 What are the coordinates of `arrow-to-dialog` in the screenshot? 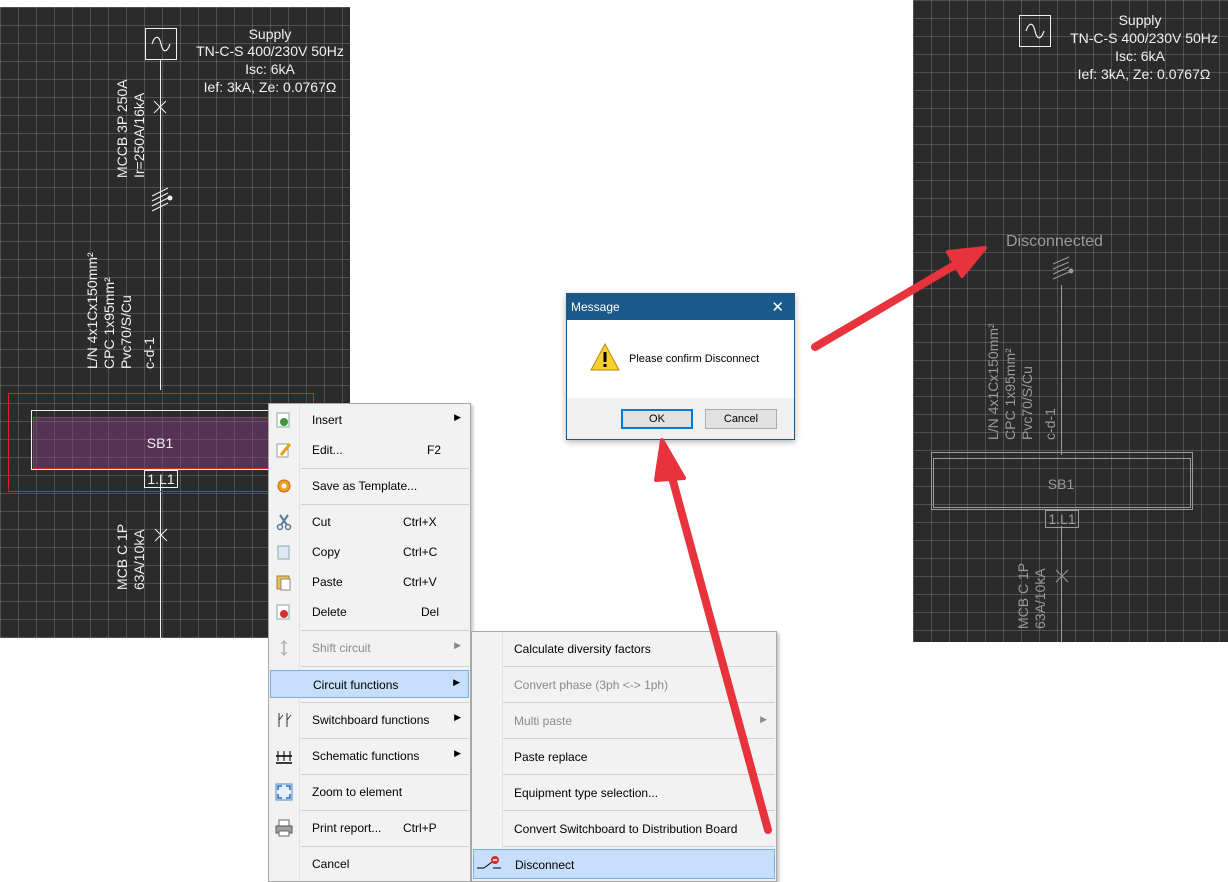 It's located at (713, 636).